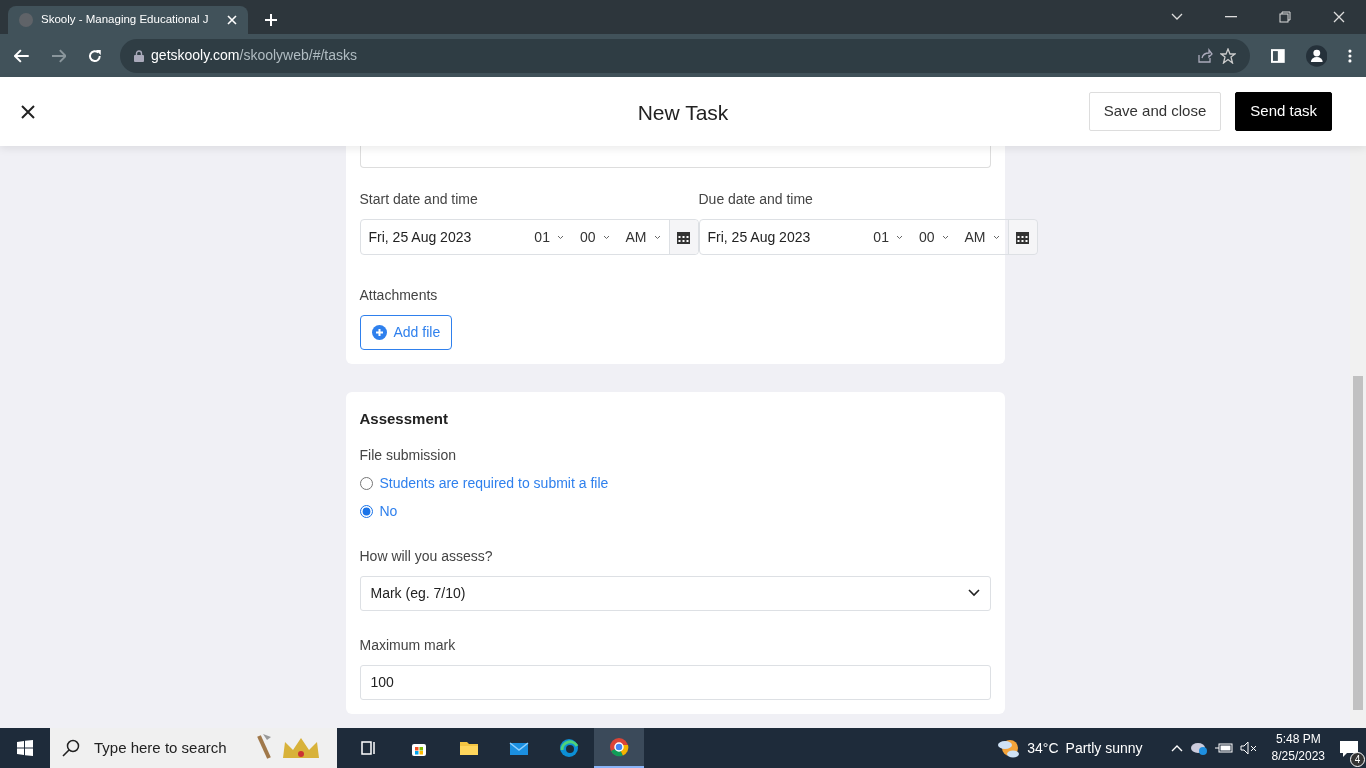 This screenshot has width=1366, height=768. What do you see at coordinates (125, 20) in the screenshot?
I see `tab-title: Skooly - Managing Educational J` at bounding box center [125, 20].